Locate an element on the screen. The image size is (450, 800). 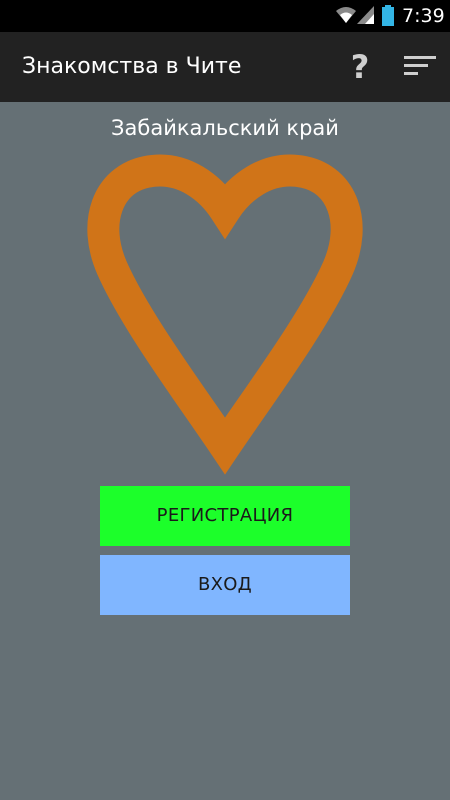
status-bar: 7:39 is located at coordinates (225, 16).